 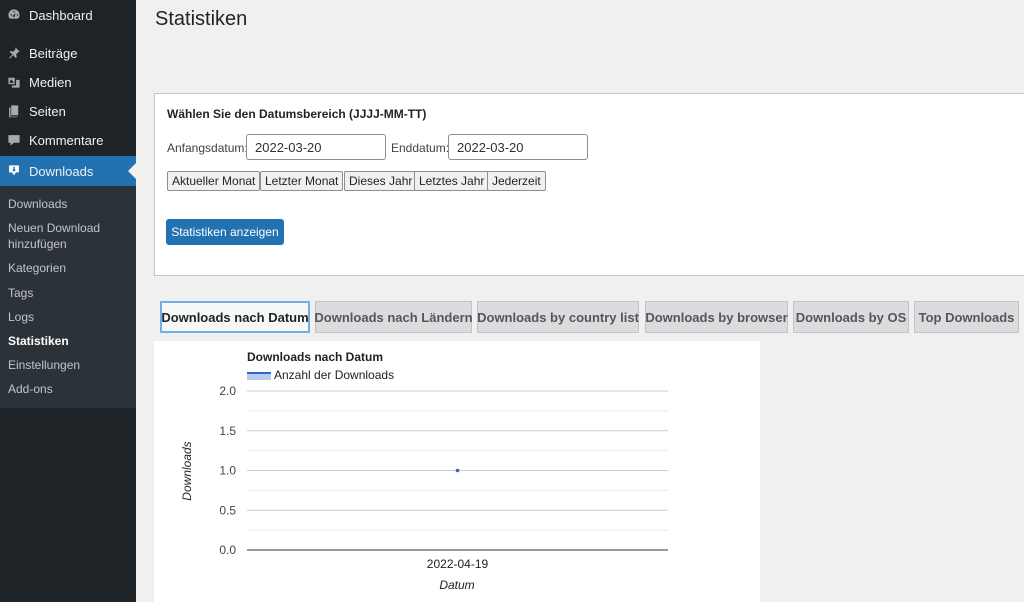 I want to click on submenu-item-downloads: Downloads, so click(x=68, y=204).